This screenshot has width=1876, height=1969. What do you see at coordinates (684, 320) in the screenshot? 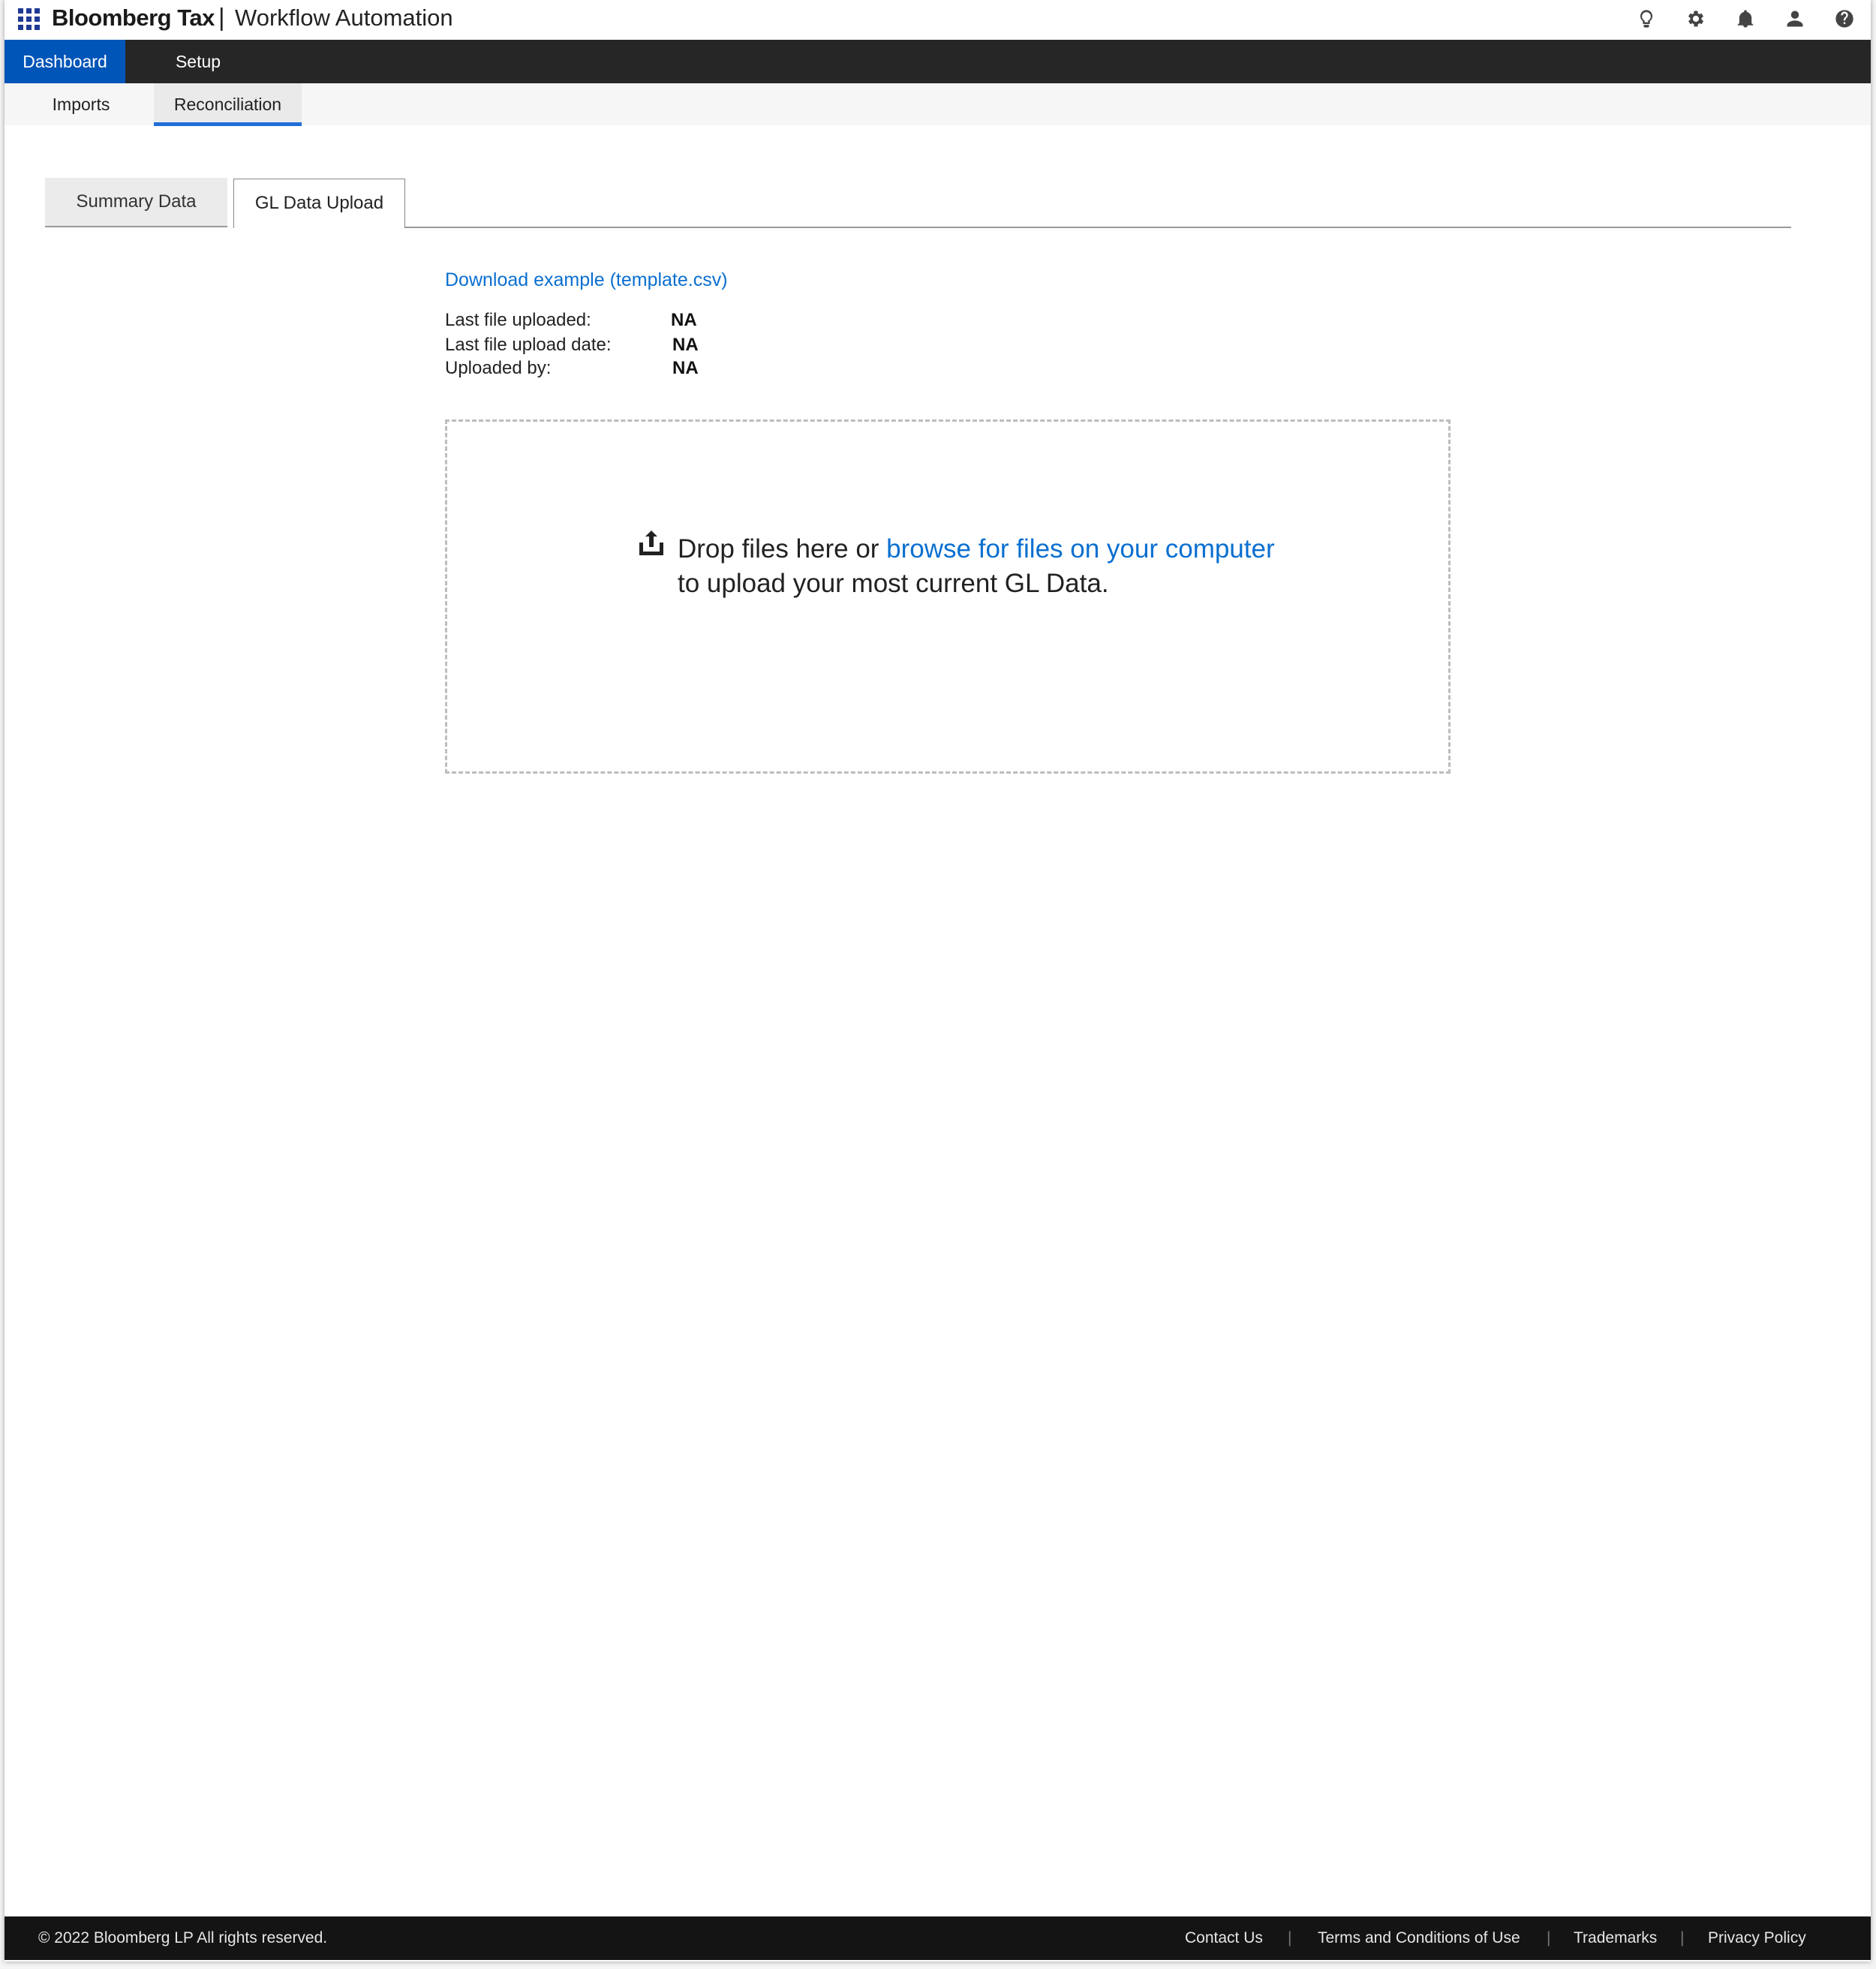
I see `last-file-uploaded-value: NA` at bounding box center [684, 320].